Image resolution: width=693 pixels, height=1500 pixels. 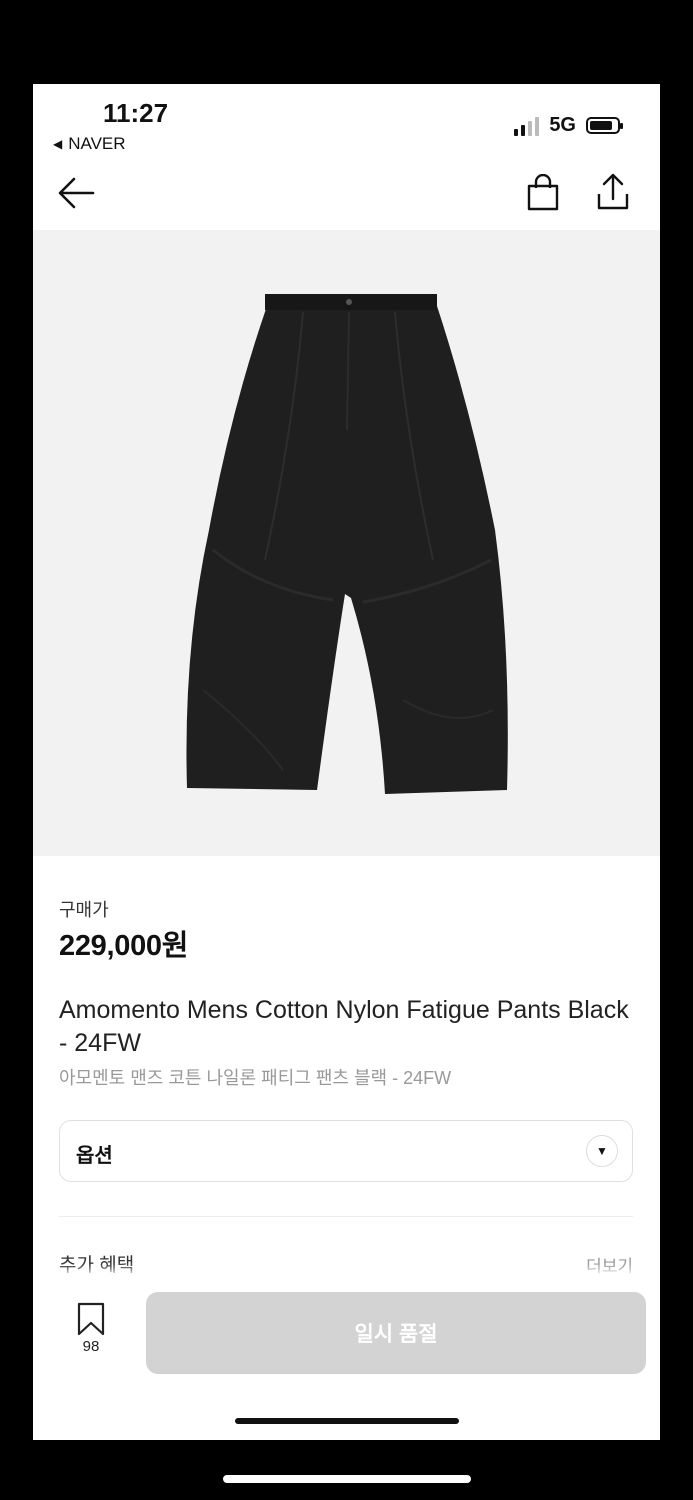 I want to click on back-to-app-link: ◀ NAVER, so click(x=89, y=144).